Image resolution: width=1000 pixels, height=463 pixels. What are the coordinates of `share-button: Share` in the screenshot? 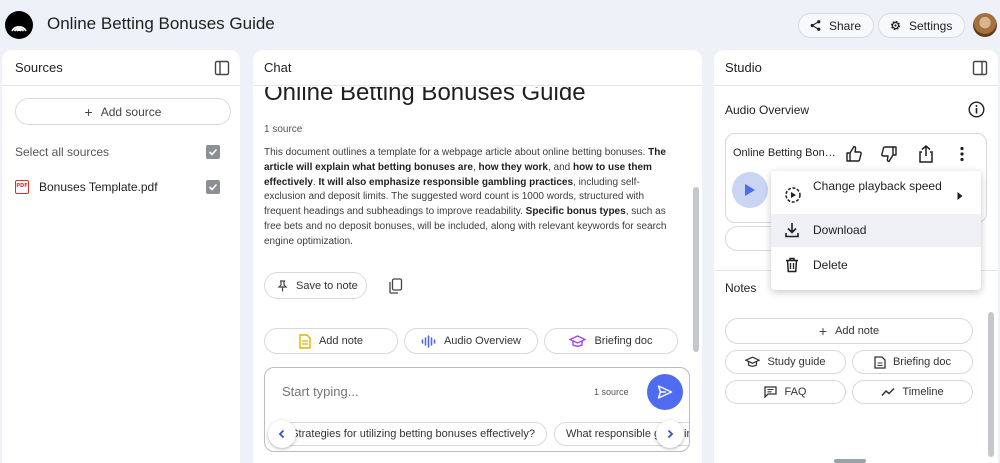 It's located at (836, 25).